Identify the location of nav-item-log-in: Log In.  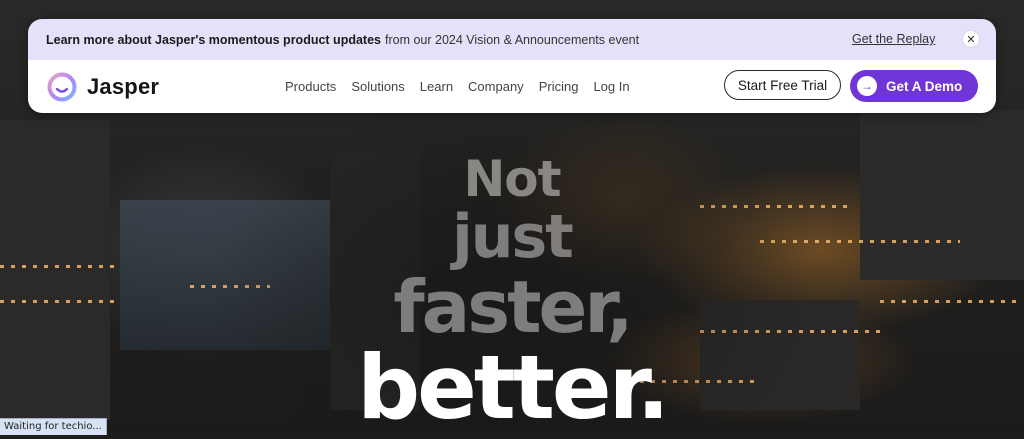
(611, 86).